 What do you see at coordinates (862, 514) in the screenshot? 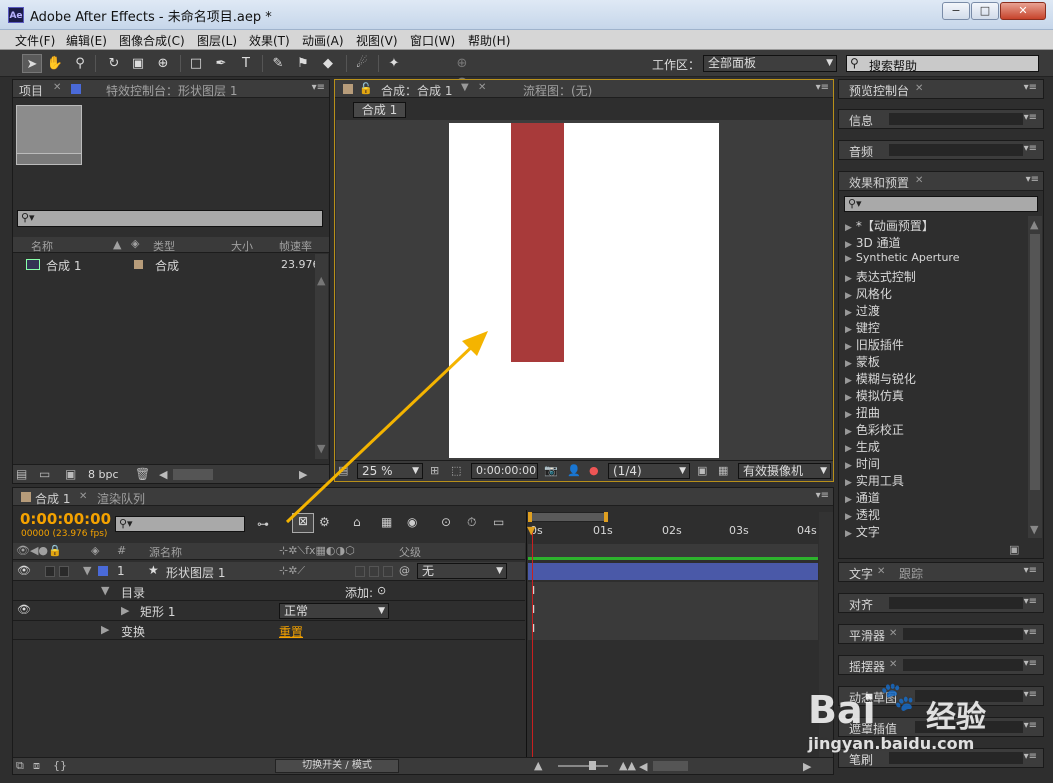
I see `effects-list-item: ▶ 透视` at bounding box center [862, 514].